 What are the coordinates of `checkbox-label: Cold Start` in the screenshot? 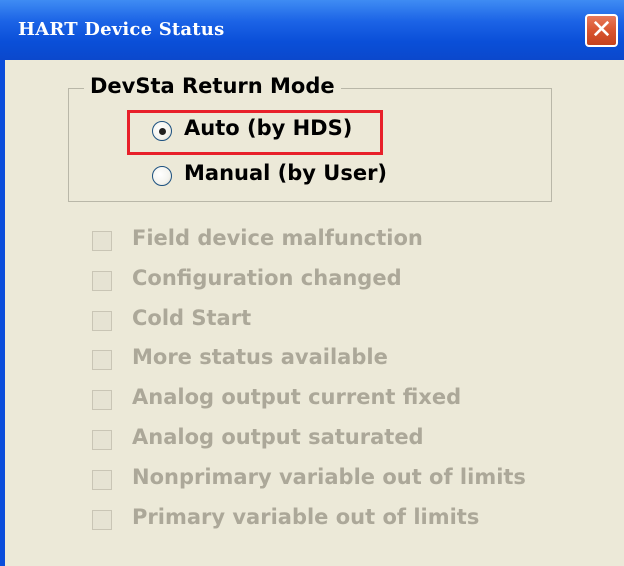 It's located at (192, 318).